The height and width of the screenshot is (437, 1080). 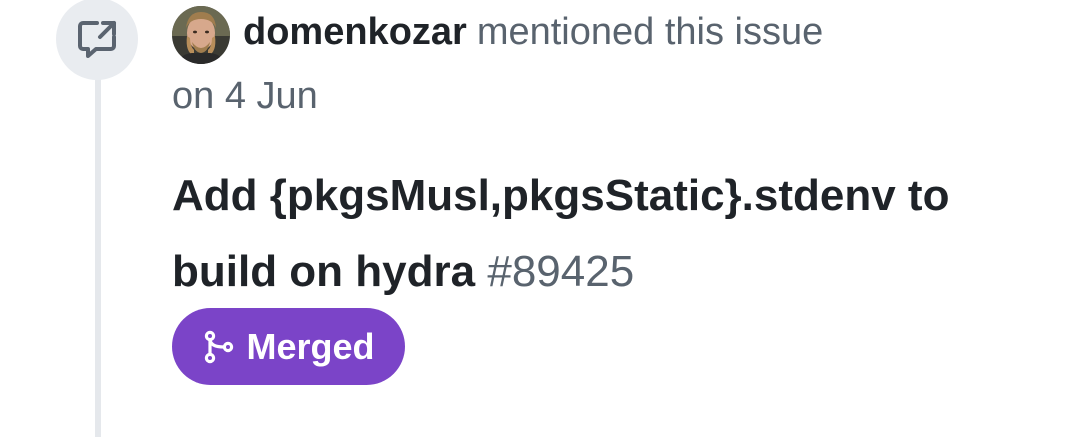 What do you see at coordinates (201, 35) in the screenshot?
I see `avatar` at bounding box center [201, 35].